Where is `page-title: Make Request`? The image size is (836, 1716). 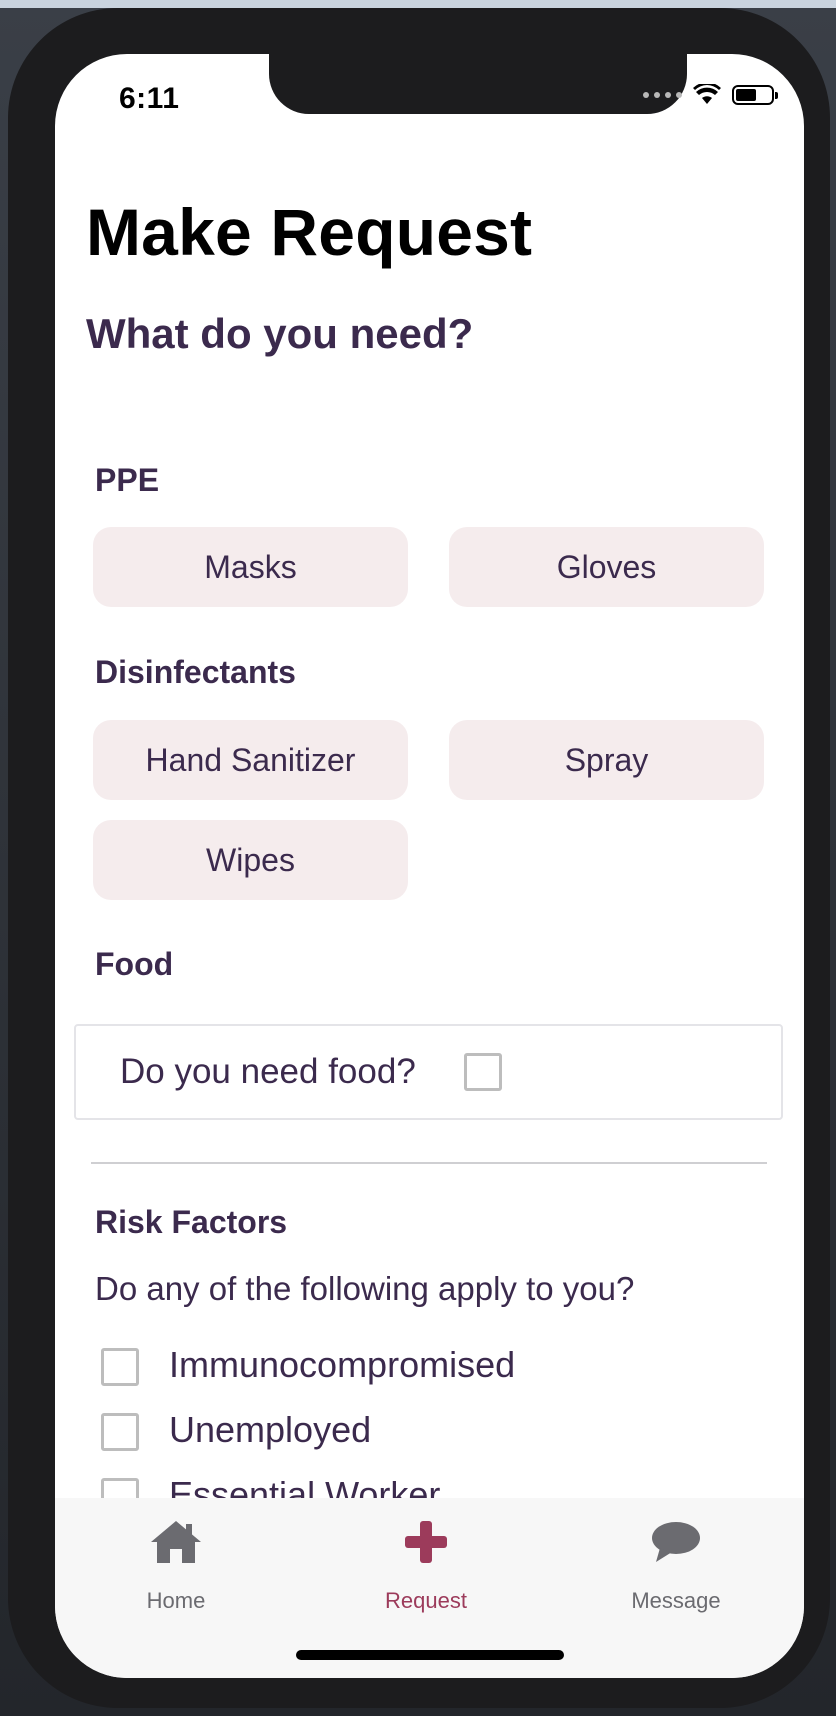
page-title: Make Request is located at coordinates (309, 232).